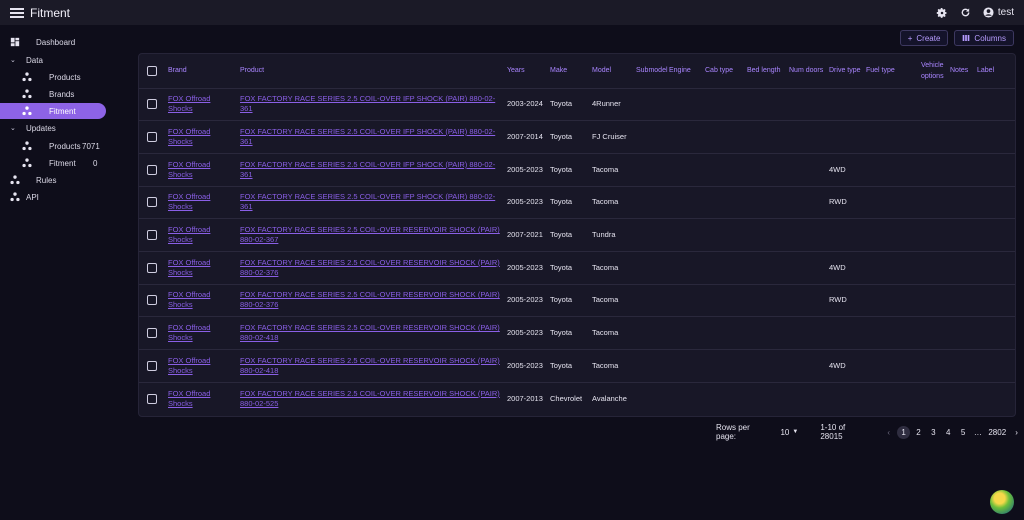  I want to click on user-menu: test, so click(998, 12).